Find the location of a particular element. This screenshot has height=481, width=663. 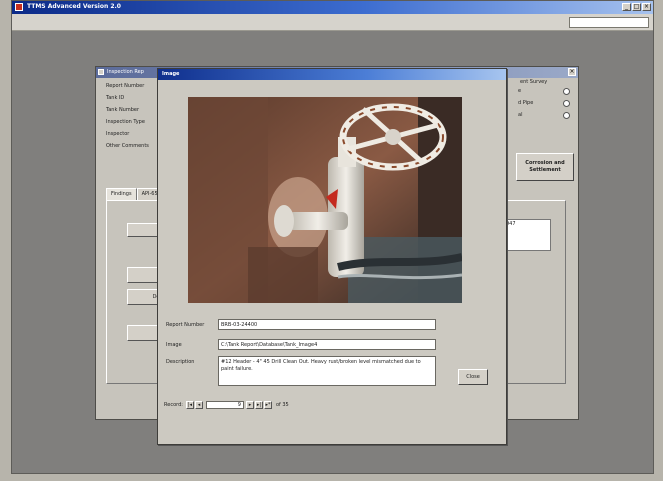

new-record-icon: ▸* is located at coordinates (267, 405).